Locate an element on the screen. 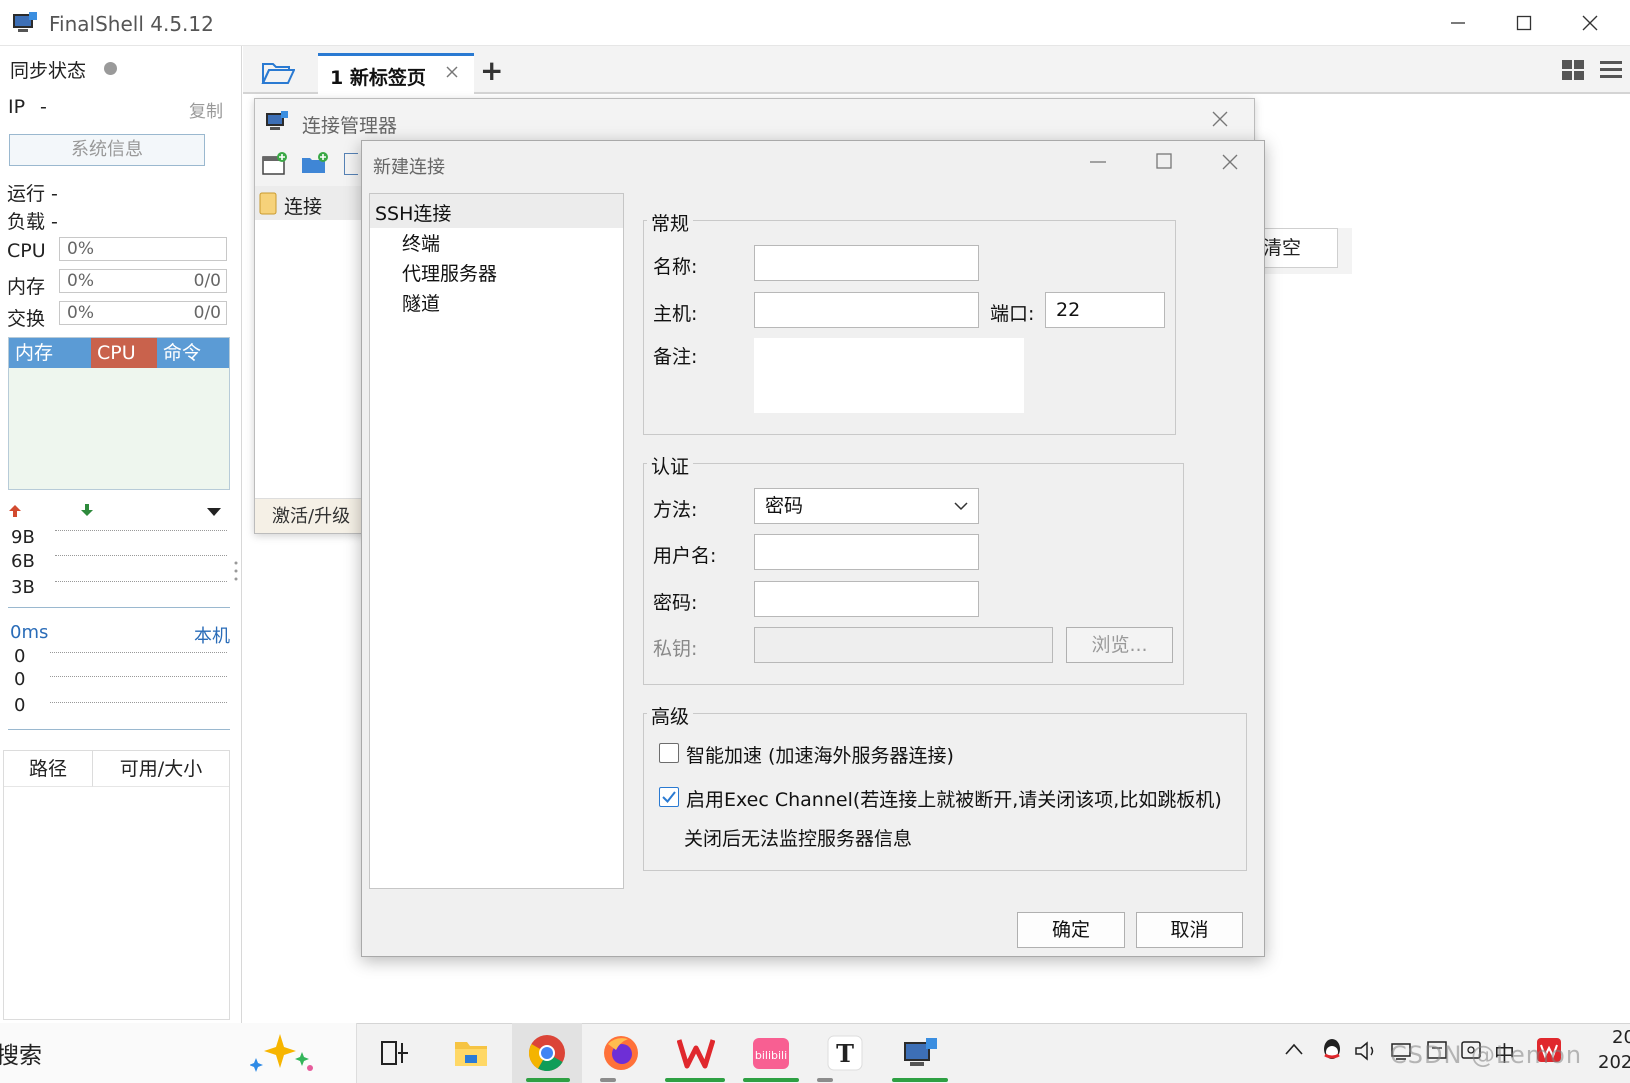 This screenshot has width=1630, height=1083. add-tab-button: + is located at coordinates (491, 70).